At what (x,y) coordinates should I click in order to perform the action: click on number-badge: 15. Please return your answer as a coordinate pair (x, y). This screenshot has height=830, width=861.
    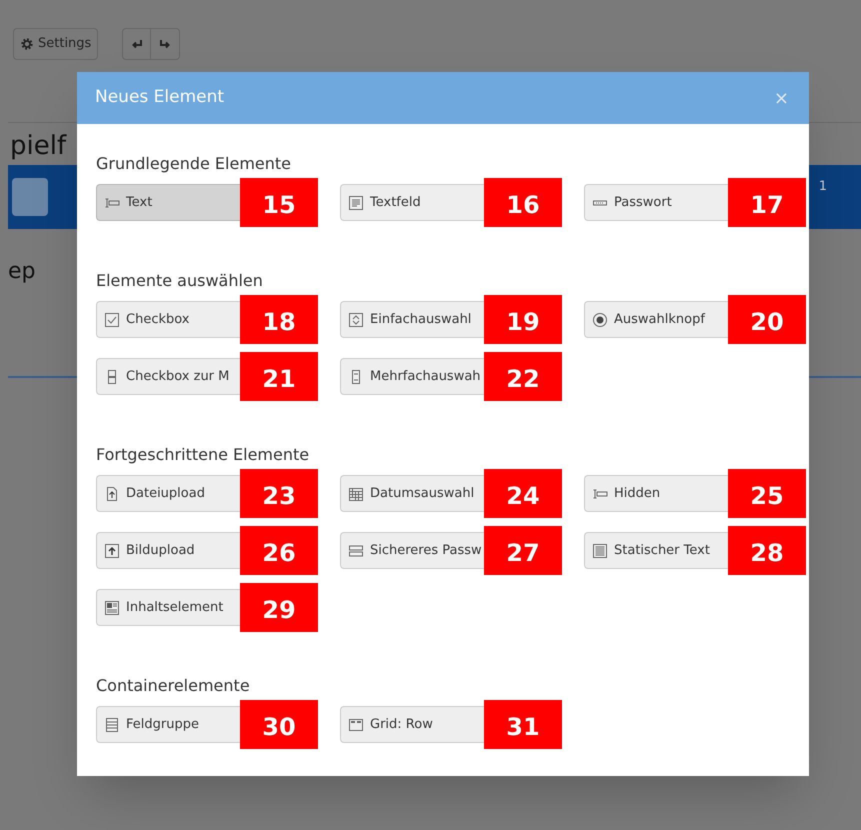
    Looking at the image, I should click on (279, 202).